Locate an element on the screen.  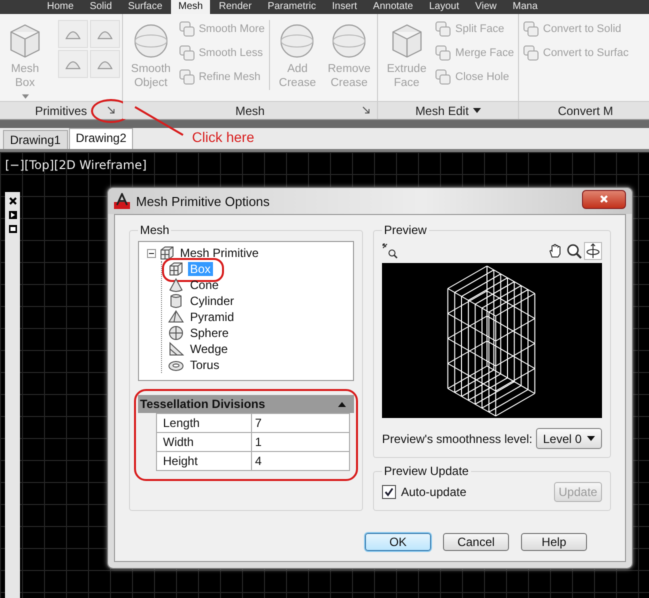
cylinder-icon is located at coordinates (176, 301).